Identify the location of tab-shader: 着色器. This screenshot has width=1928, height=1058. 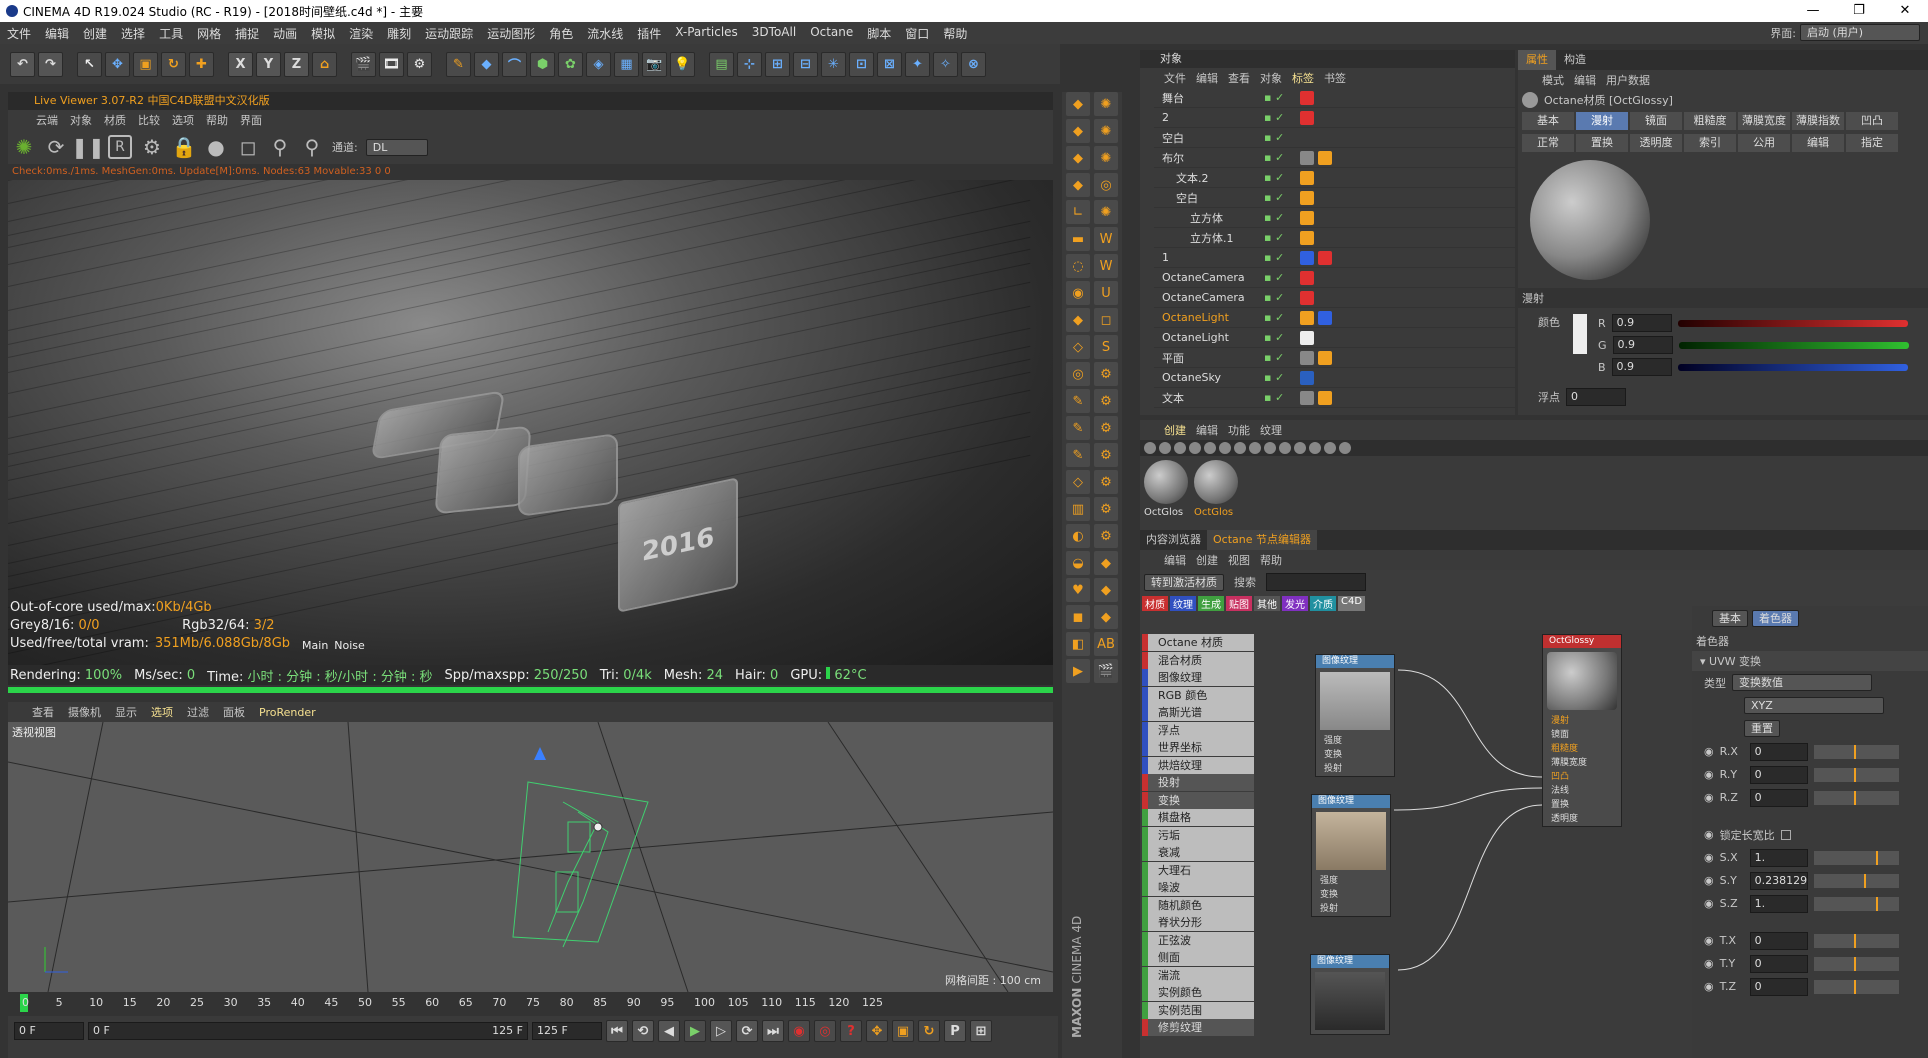
(1775, 618).